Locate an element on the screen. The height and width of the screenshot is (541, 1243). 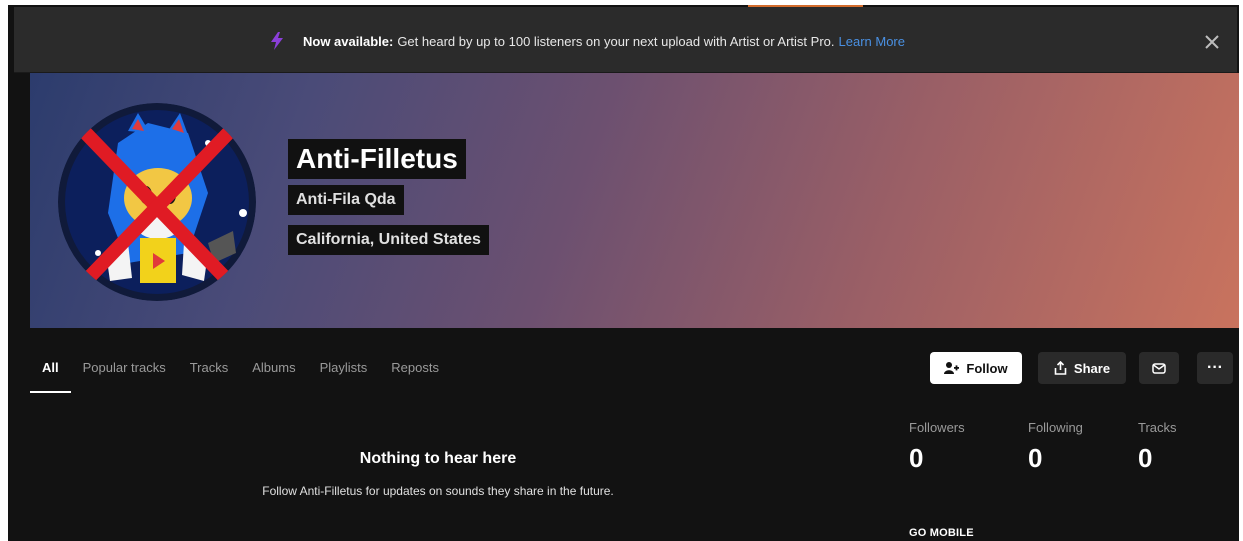
mail-icon is located at coordinates (1159, 368).